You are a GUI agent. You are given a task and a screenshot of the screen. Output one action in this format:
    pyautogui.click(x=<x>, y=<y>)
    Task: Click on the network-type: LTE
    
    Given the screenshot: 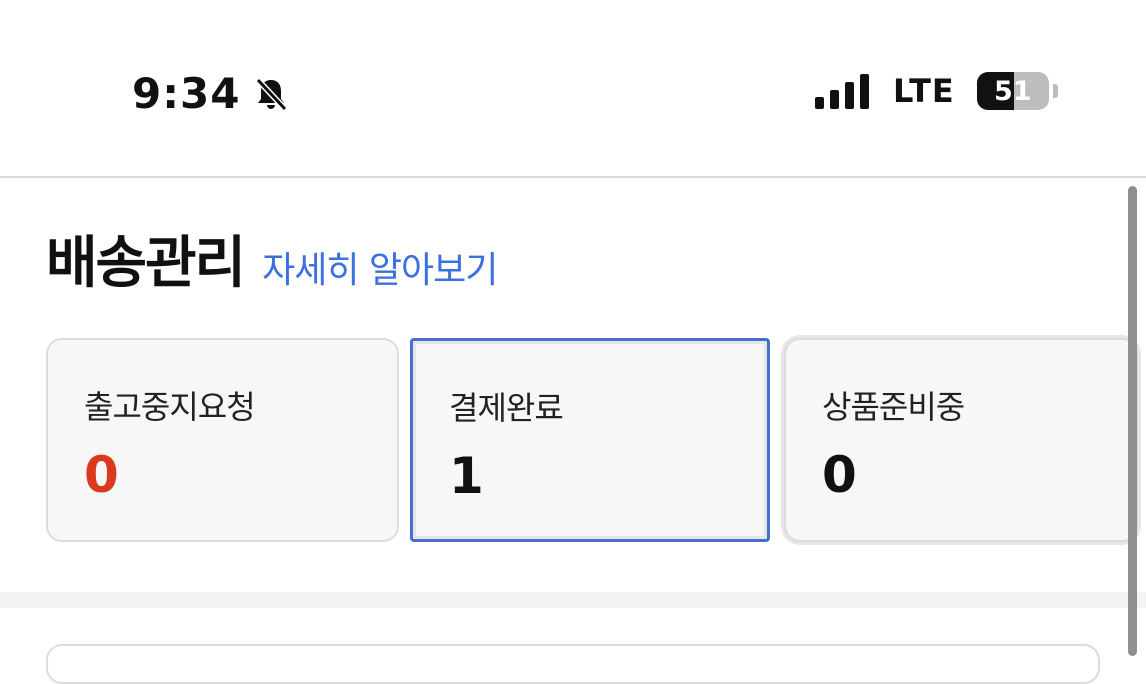 What is the action you would take?
    pyautogui.click(x=924, y=91)
    